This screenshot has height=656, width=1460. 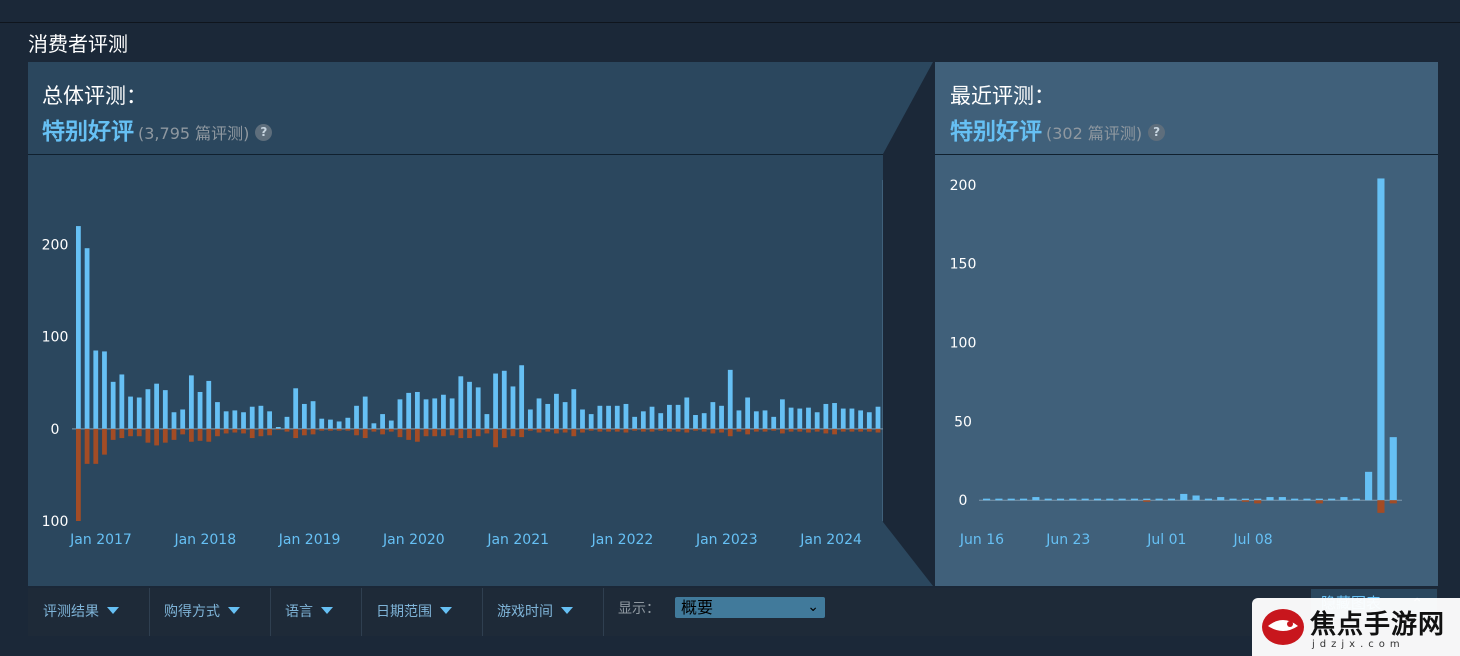 I want to click on filter-playtime: 游戏时间, so click(x=535, y=612).